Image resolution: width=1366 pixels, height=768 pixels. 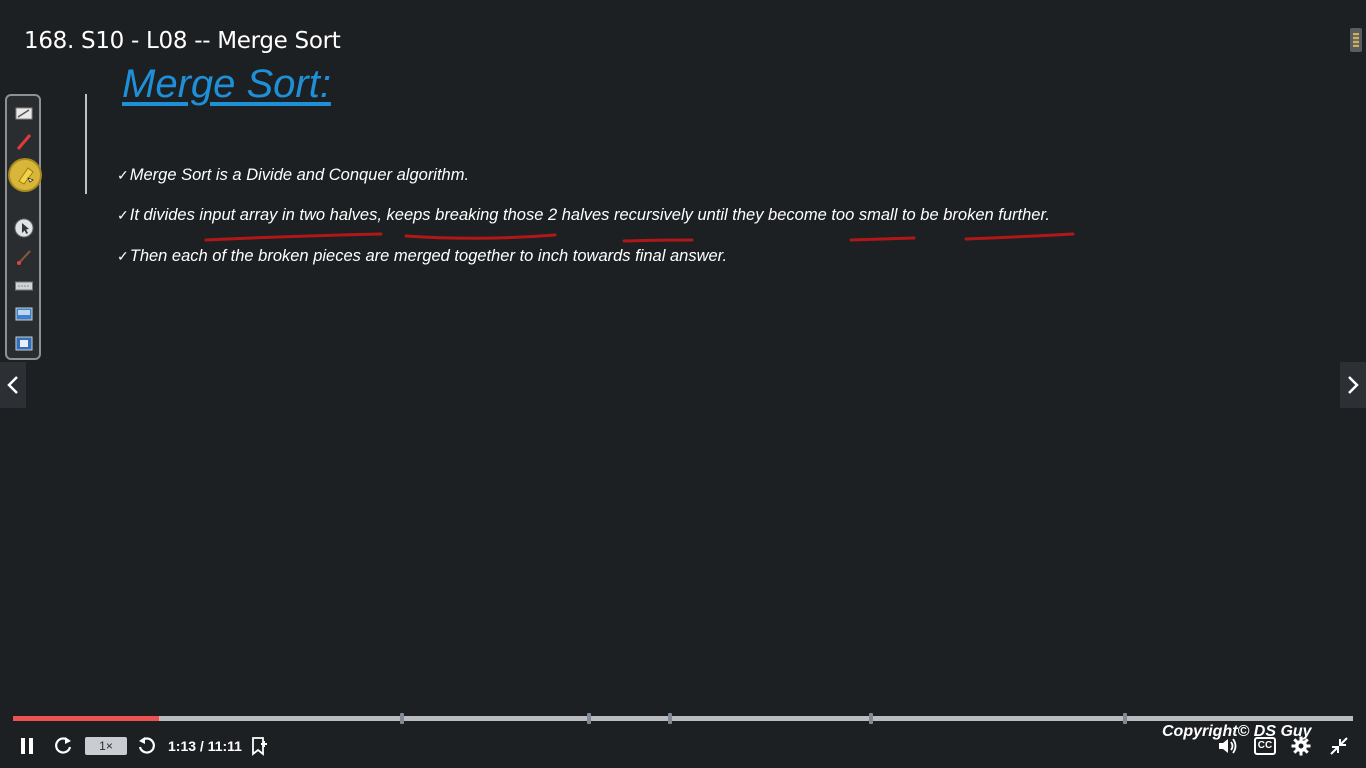 What do you see at coordinates (25, 175) in the screenshot?
I see `highlighter-icon` at bounding box center [25, 175].